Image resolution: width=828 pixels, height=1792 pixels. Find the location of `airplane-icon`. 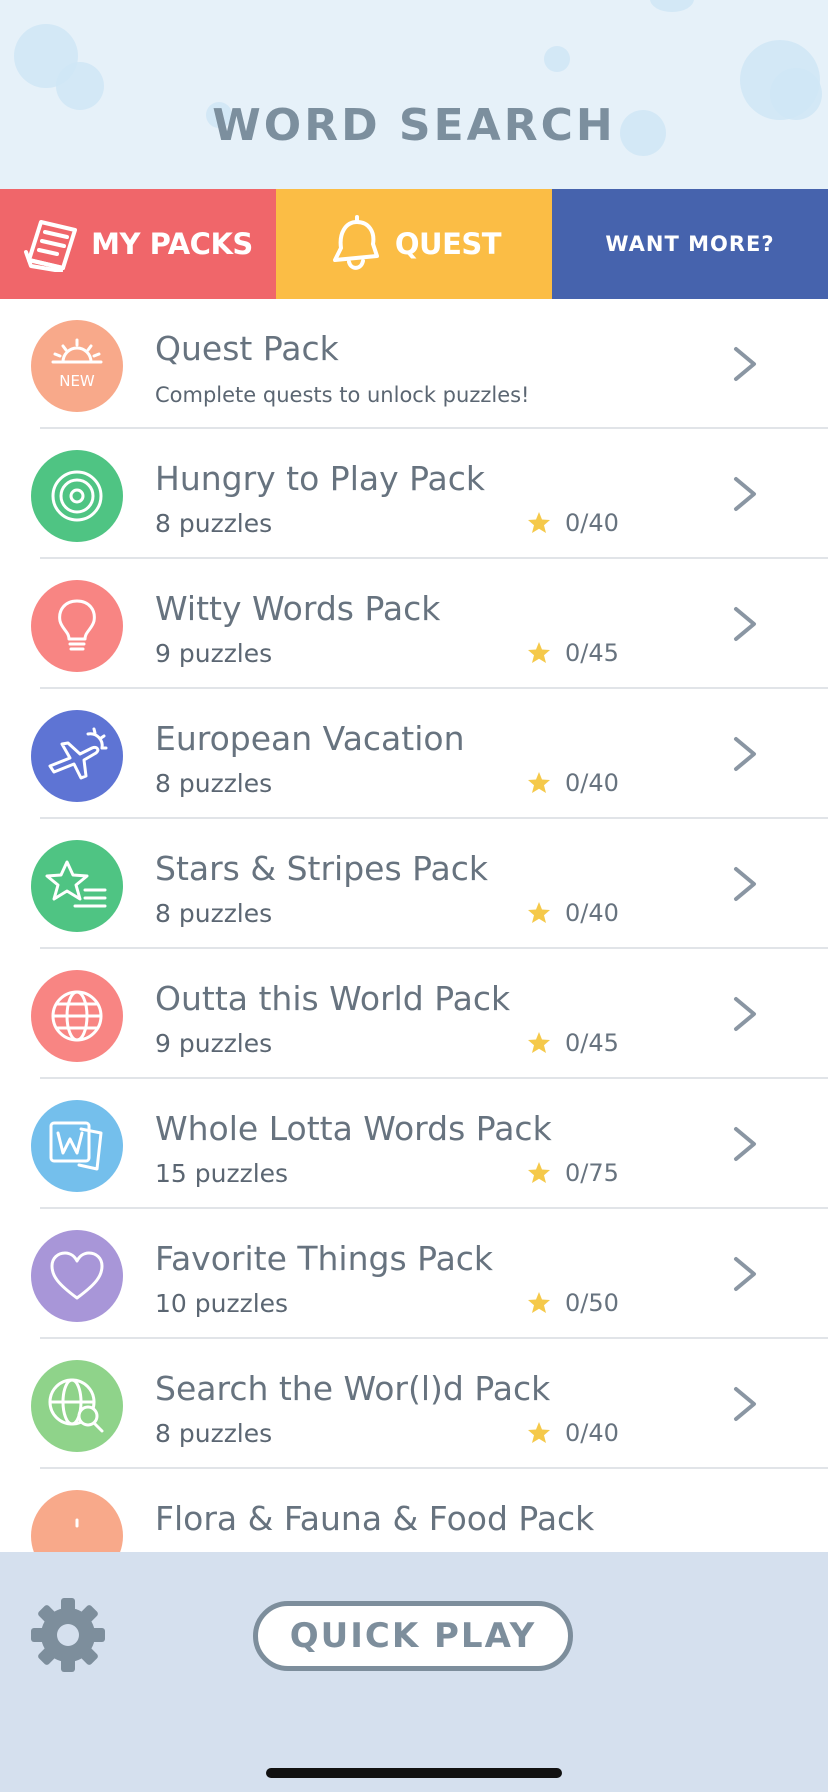

airplane-icon is located at coordinates (78, 753).